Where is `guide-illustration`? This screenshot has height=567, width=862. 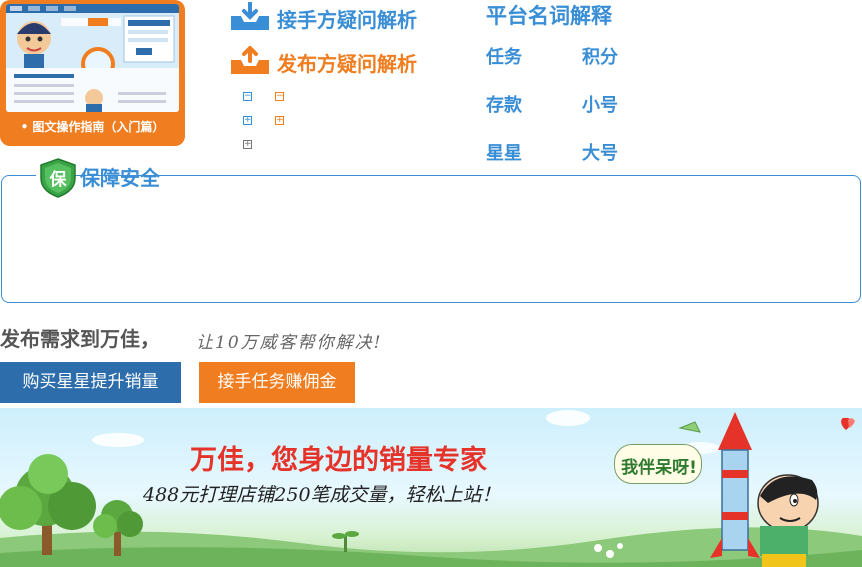
guide-illustration is located at coordinates (92, 58).